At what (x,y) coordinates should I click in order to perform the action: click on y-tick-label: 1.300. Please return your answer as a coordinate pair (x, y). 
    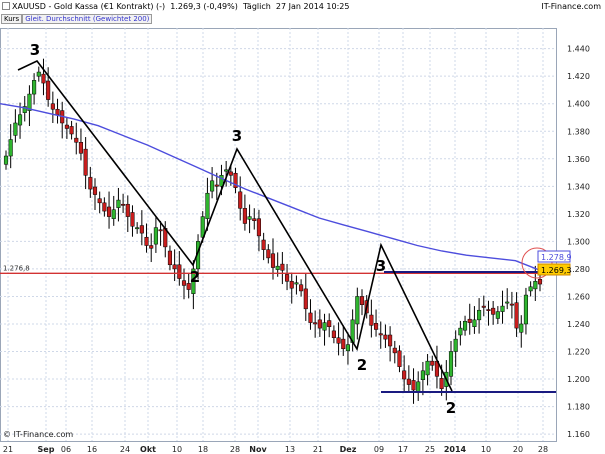
    Looking at the image, I should click on (578, 241).